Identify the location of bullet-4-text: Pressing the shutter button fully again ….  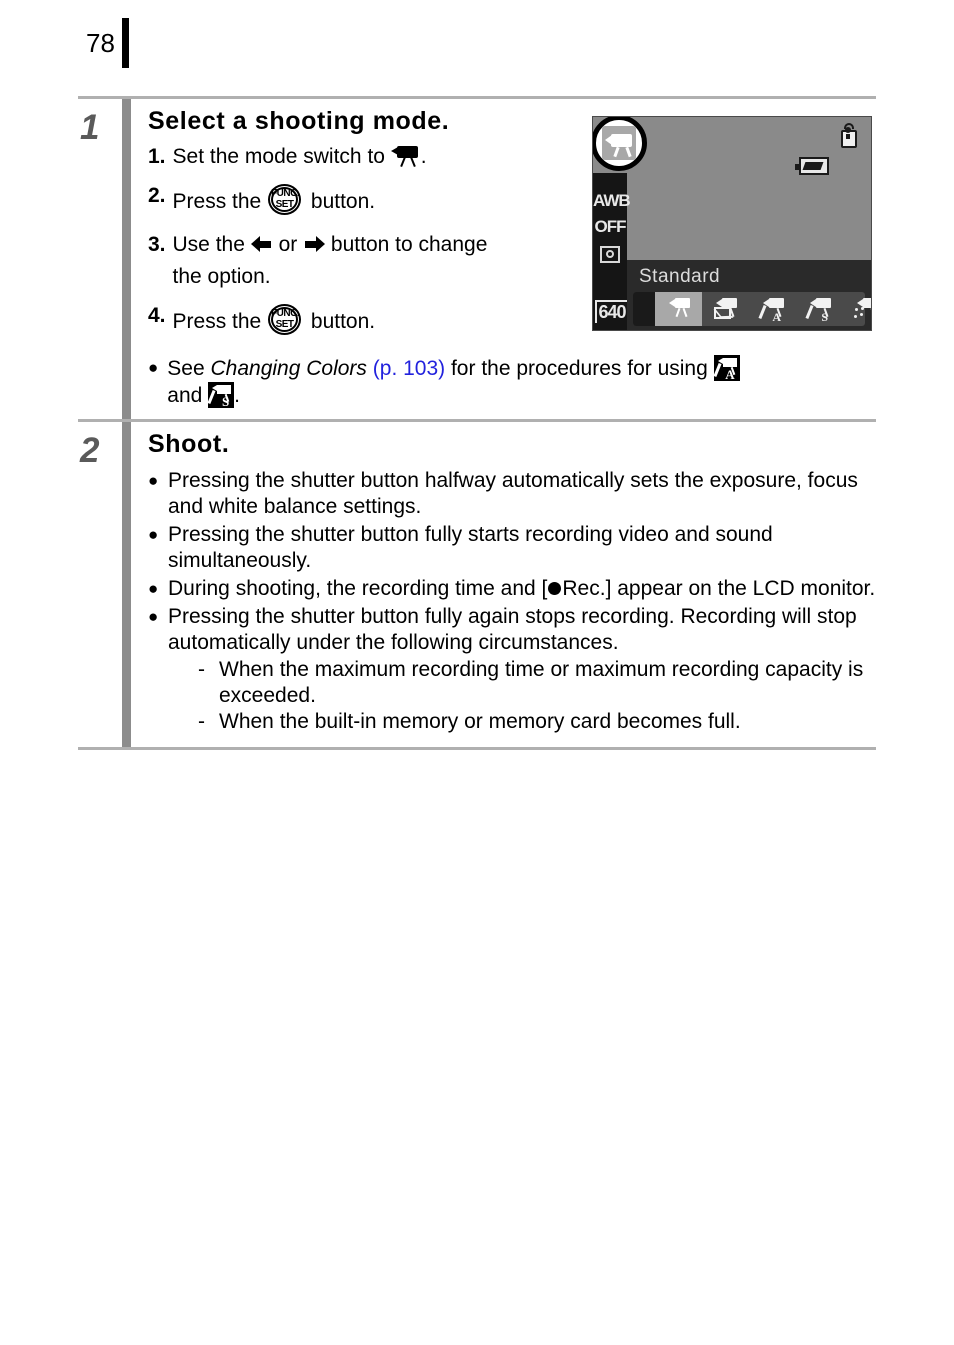
(512, 629).